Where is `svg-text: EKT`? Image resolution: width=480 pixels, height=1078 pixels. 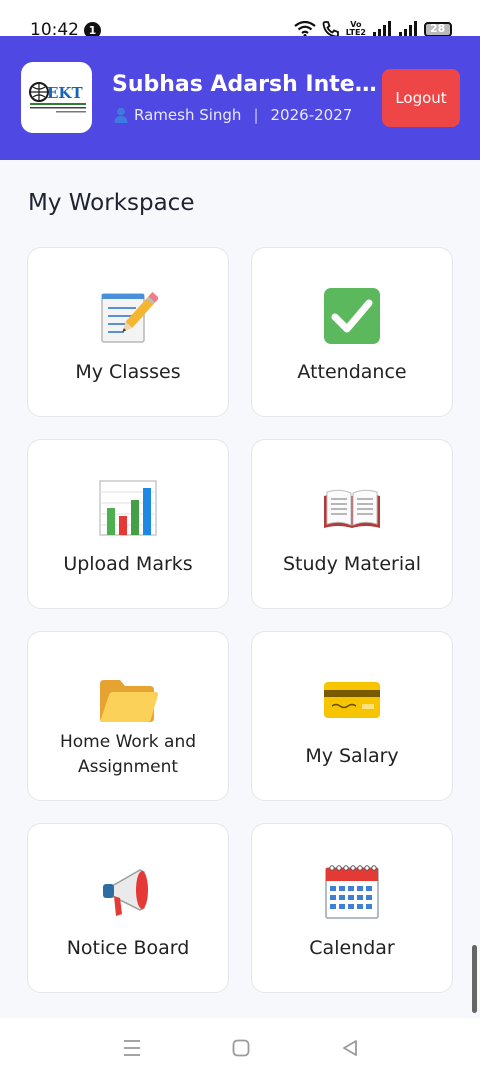
svg-text: EKT is located at coordinates (65, 93).